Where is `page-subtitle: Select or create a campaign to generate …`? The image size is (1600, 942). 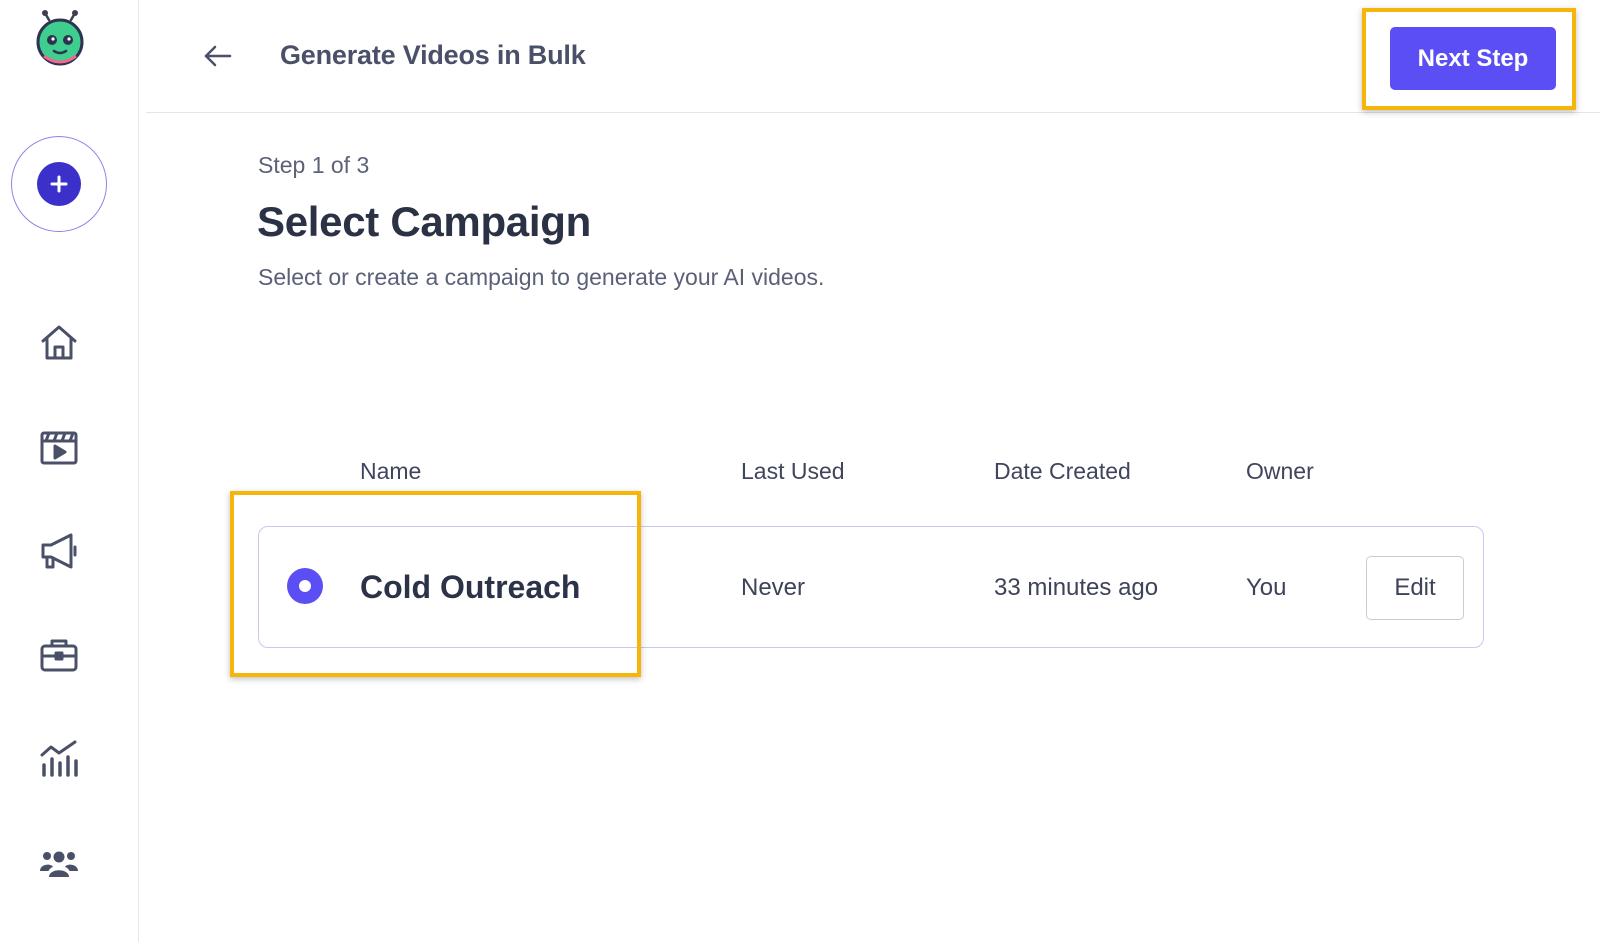 page-subtitle: Select or create a campaign to generate … is located at coordinates (541, 277).